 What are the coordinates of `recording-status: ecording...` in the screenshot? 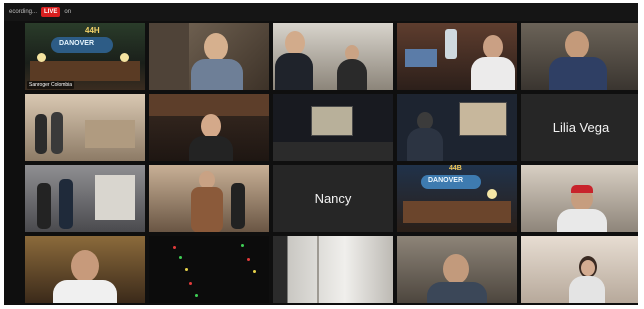 It's located at (23, 12).